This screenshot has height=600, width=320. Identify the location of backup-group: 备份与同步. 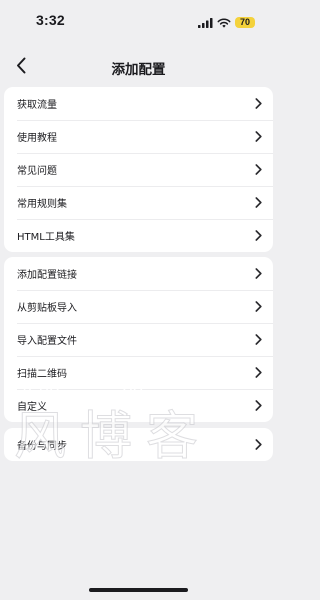
(138, 444).